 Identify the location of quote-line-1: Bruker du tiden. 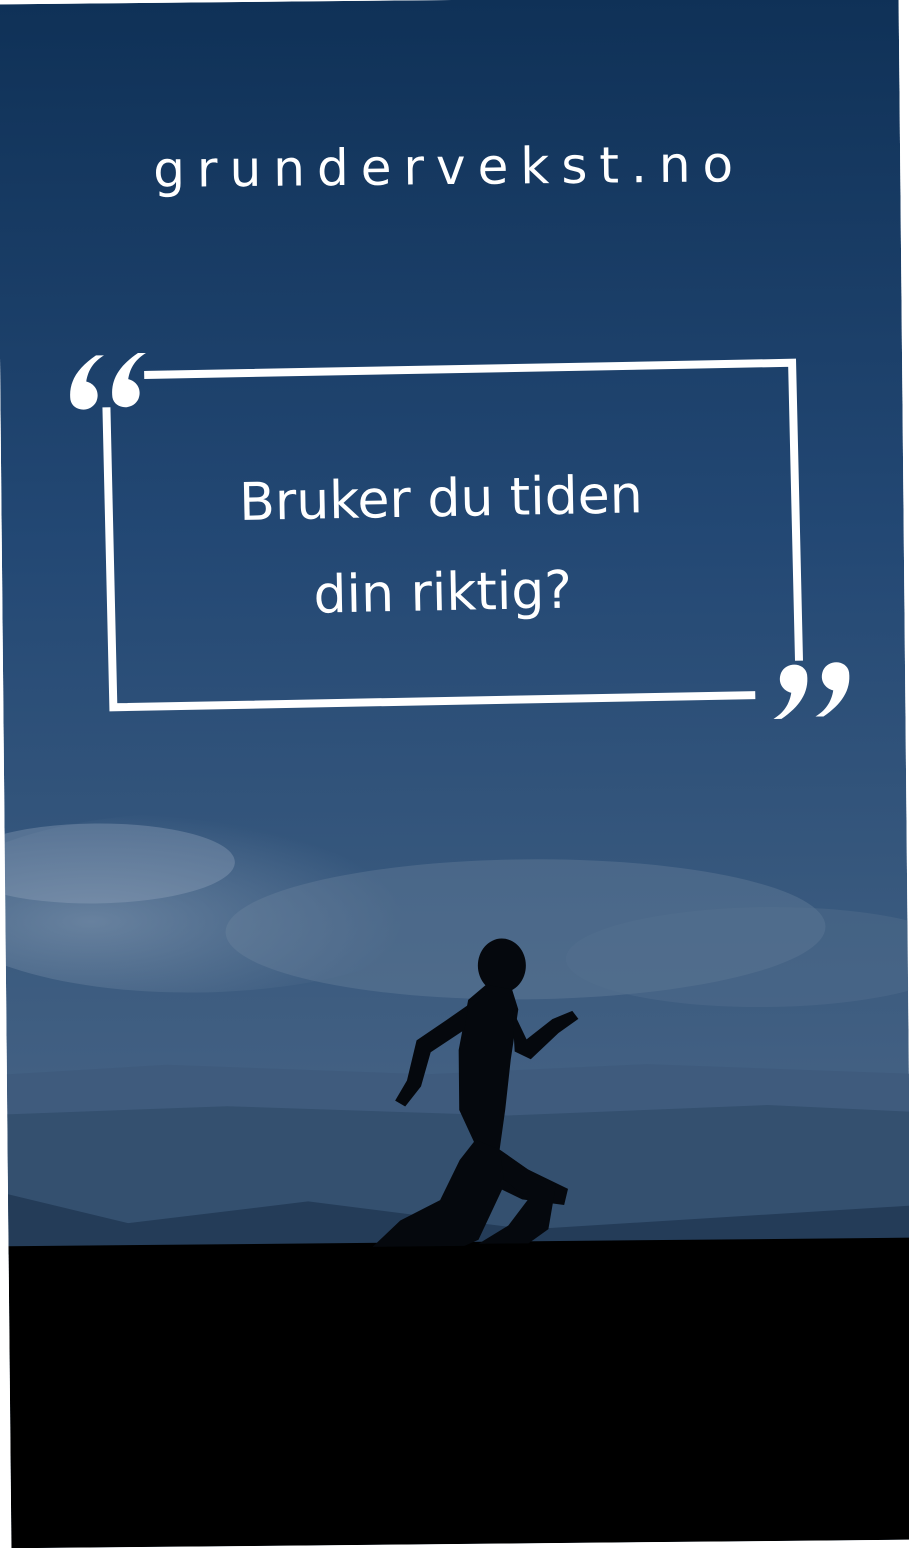
(441, 499).